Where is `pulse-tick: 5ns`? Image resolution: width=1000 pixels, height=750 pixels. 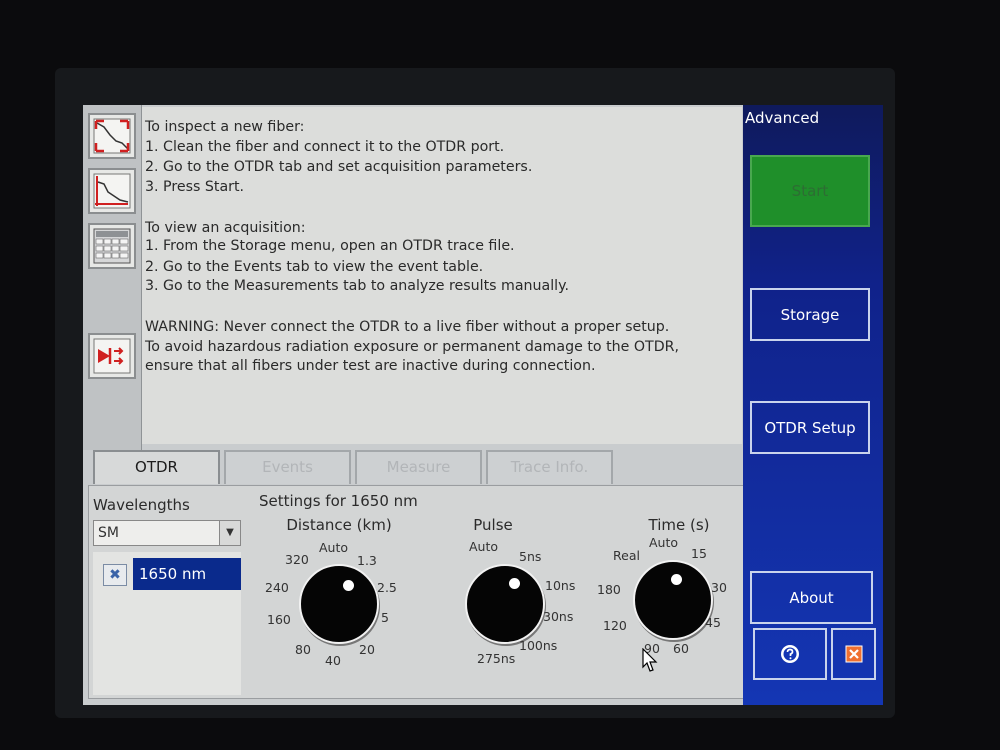
pulse-tick: 5ns is located at coordinates (530, 556).